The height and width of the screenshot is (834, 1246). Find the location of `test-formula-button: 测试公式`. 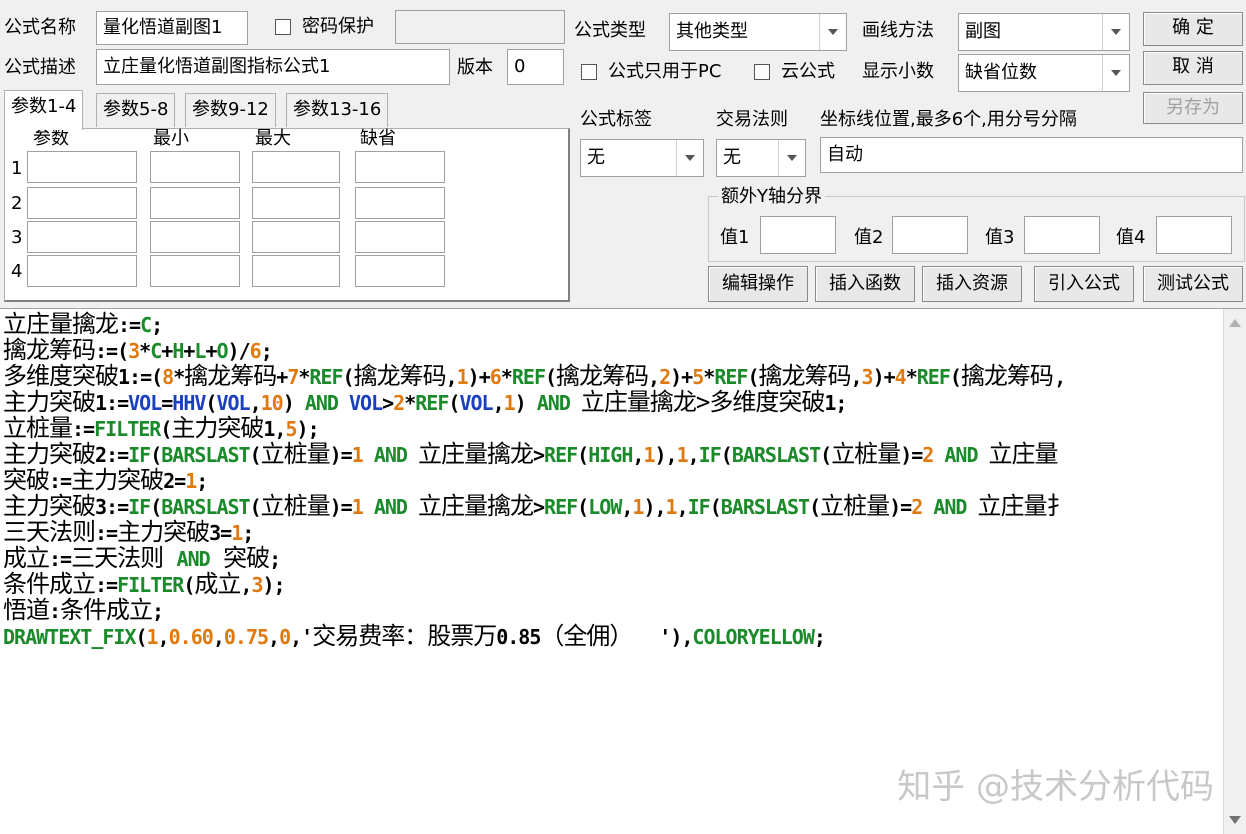

test-formula-button: 测试公式 is located at coordinates (1193, 284).